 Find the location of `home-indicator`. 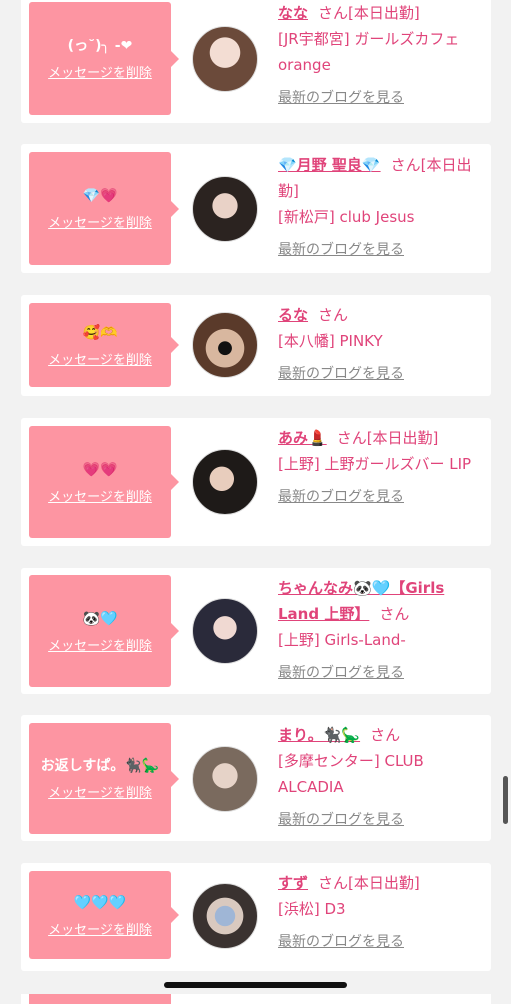

home-indicator is located at coordinates (255, 985).